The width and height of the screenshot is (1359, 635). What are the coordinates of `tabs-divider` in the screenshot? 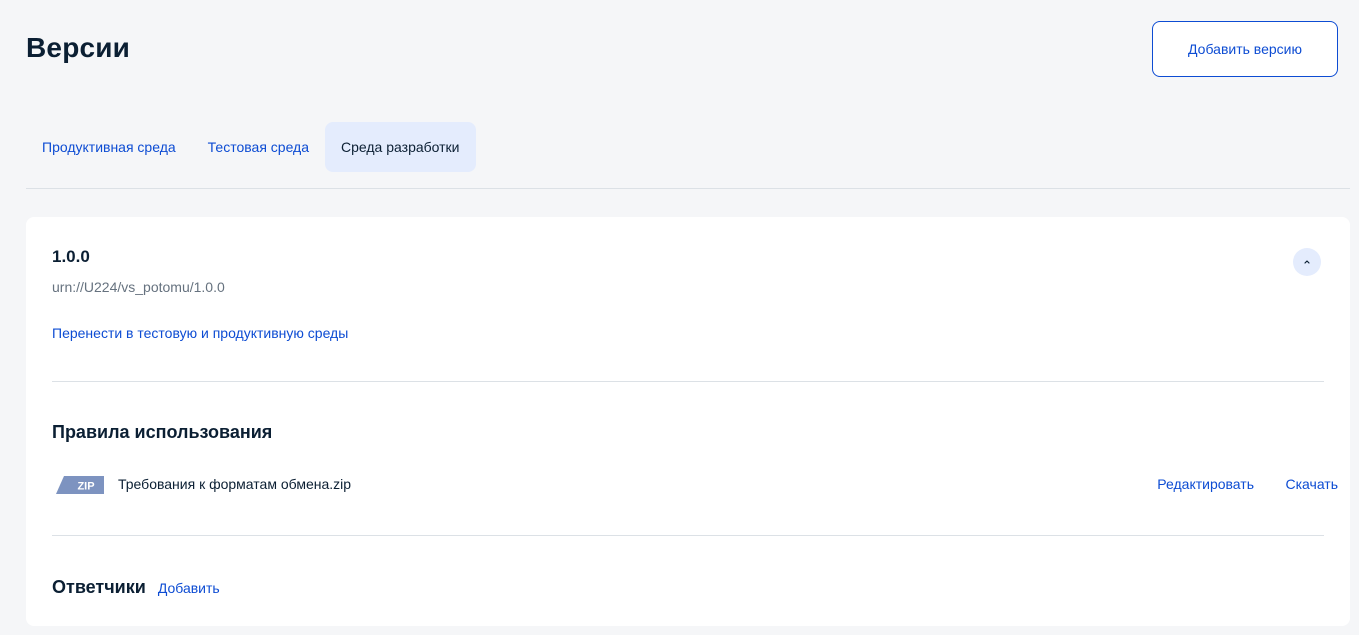 It's located at (688, 188).